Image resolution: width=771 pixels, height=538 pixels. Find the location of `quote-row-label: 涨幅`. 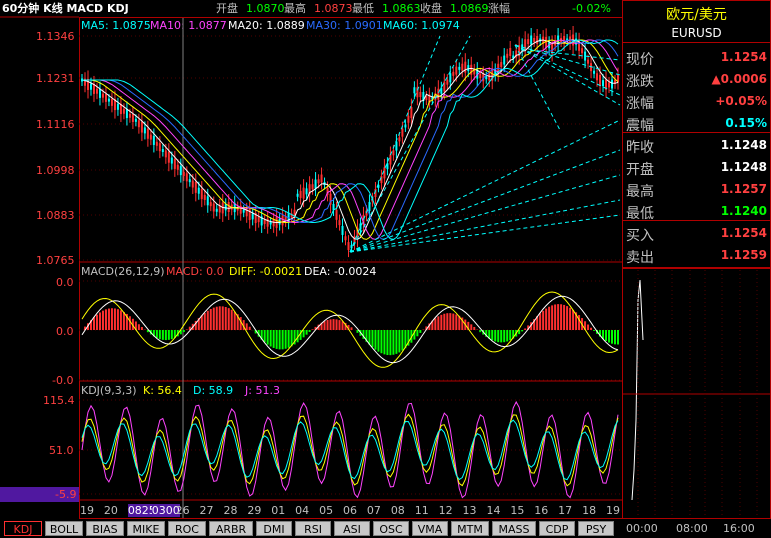

quote-row-label: 涨幅 is located at coordinates (640, 104).